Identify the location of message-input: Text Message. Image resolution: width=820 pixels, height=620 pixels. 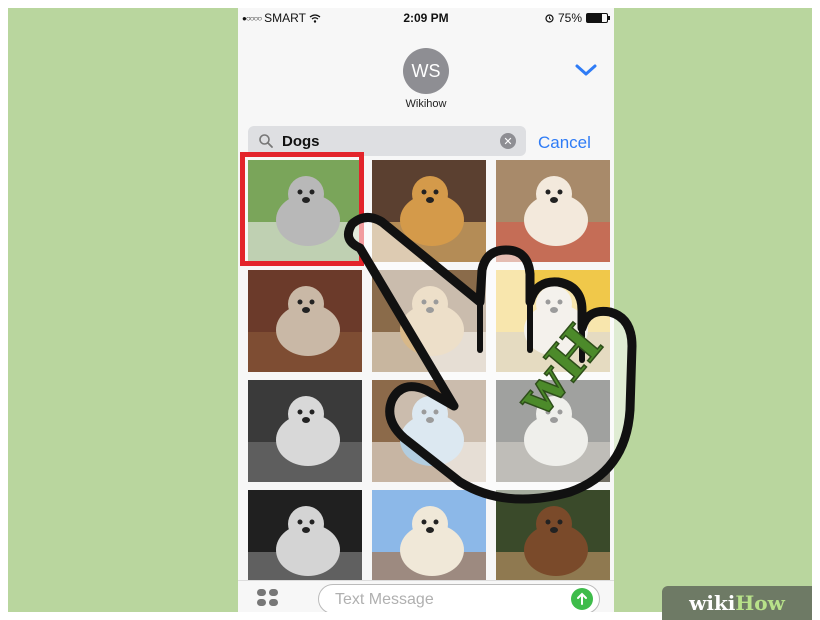
(459, 598).